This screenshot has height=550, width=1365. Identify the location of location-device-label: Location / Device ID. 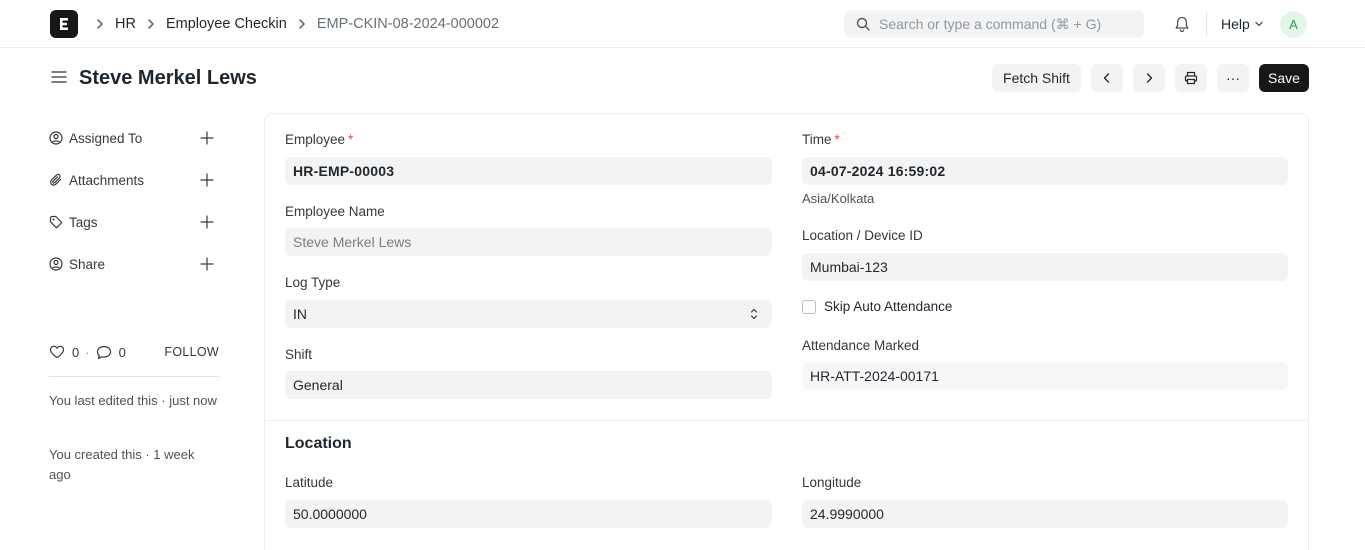
(862, 235).